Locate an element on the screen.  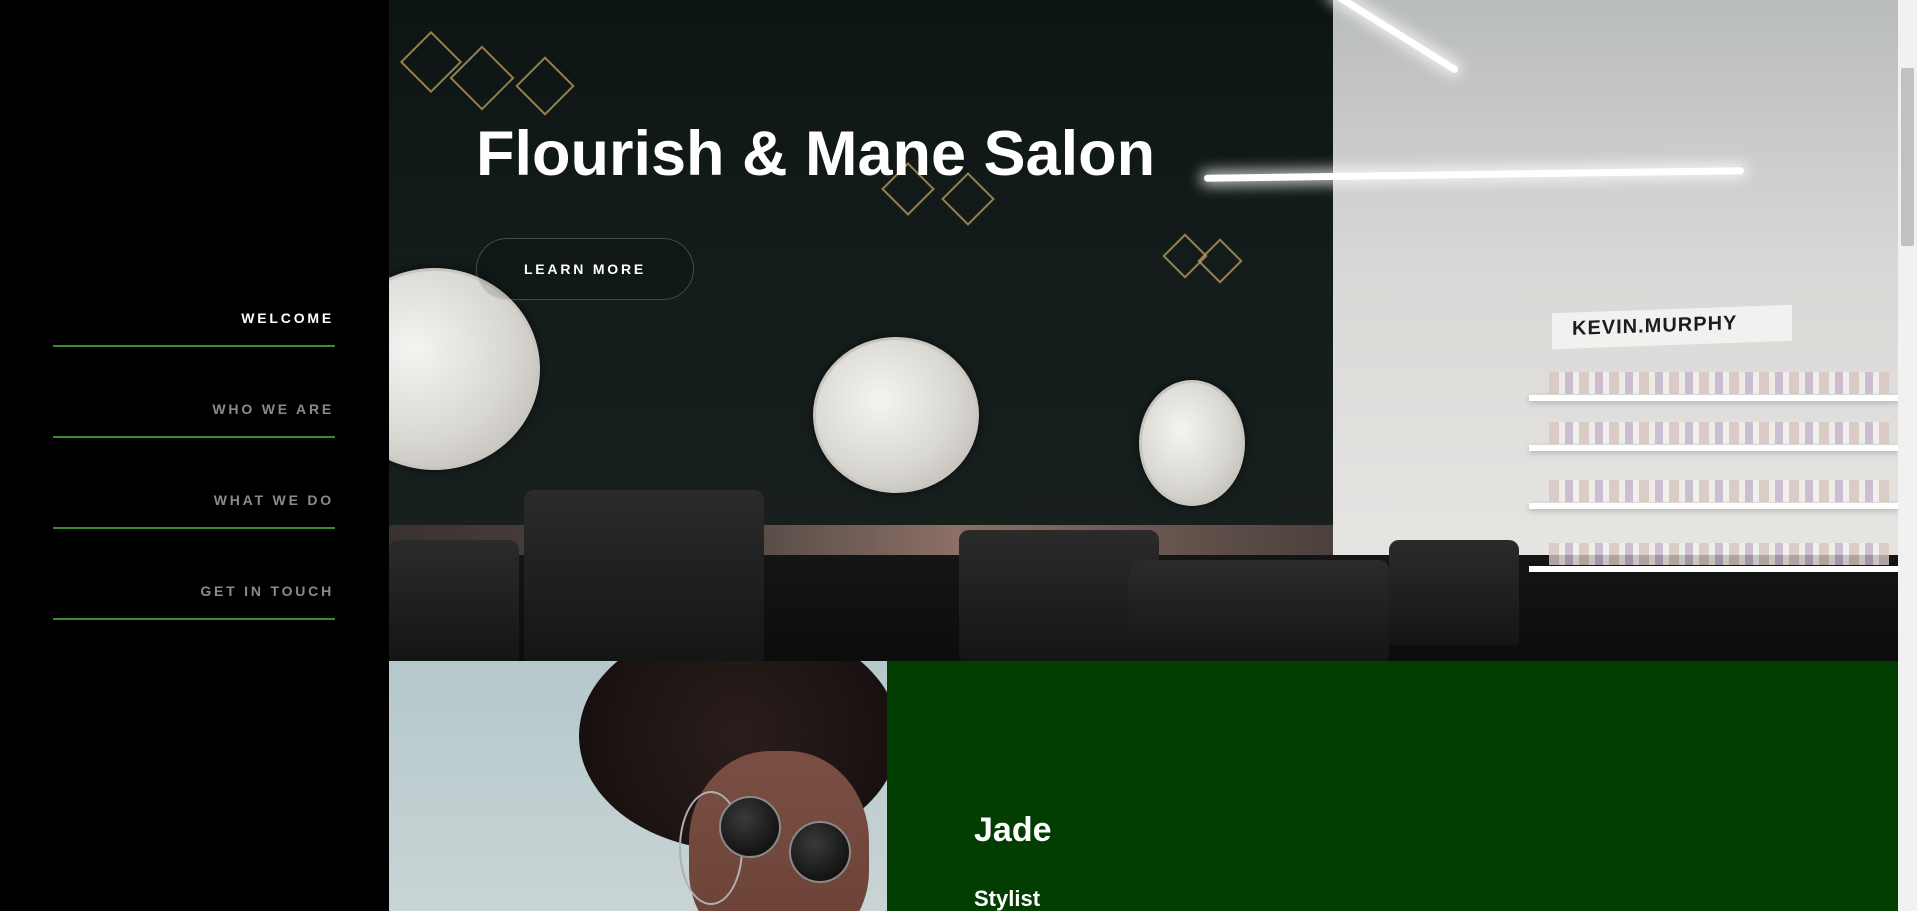
nav-item-who-we-are: WHO WE ARE is located at coordinates (194, 418).